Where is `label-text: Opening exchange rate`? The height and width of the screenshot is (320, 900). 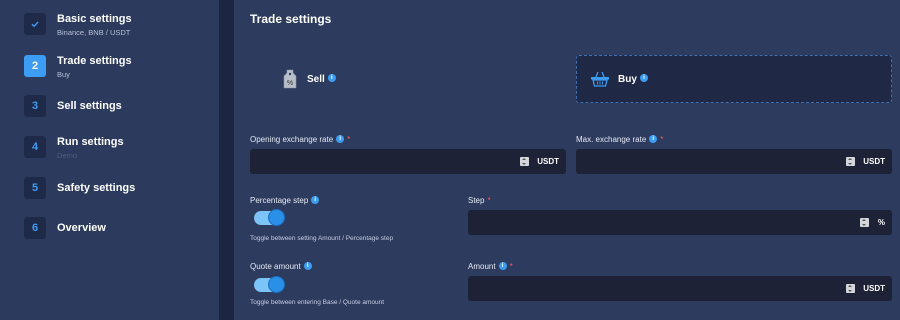 label-text: Opening exchange rate is located at coordinates (292, 139).